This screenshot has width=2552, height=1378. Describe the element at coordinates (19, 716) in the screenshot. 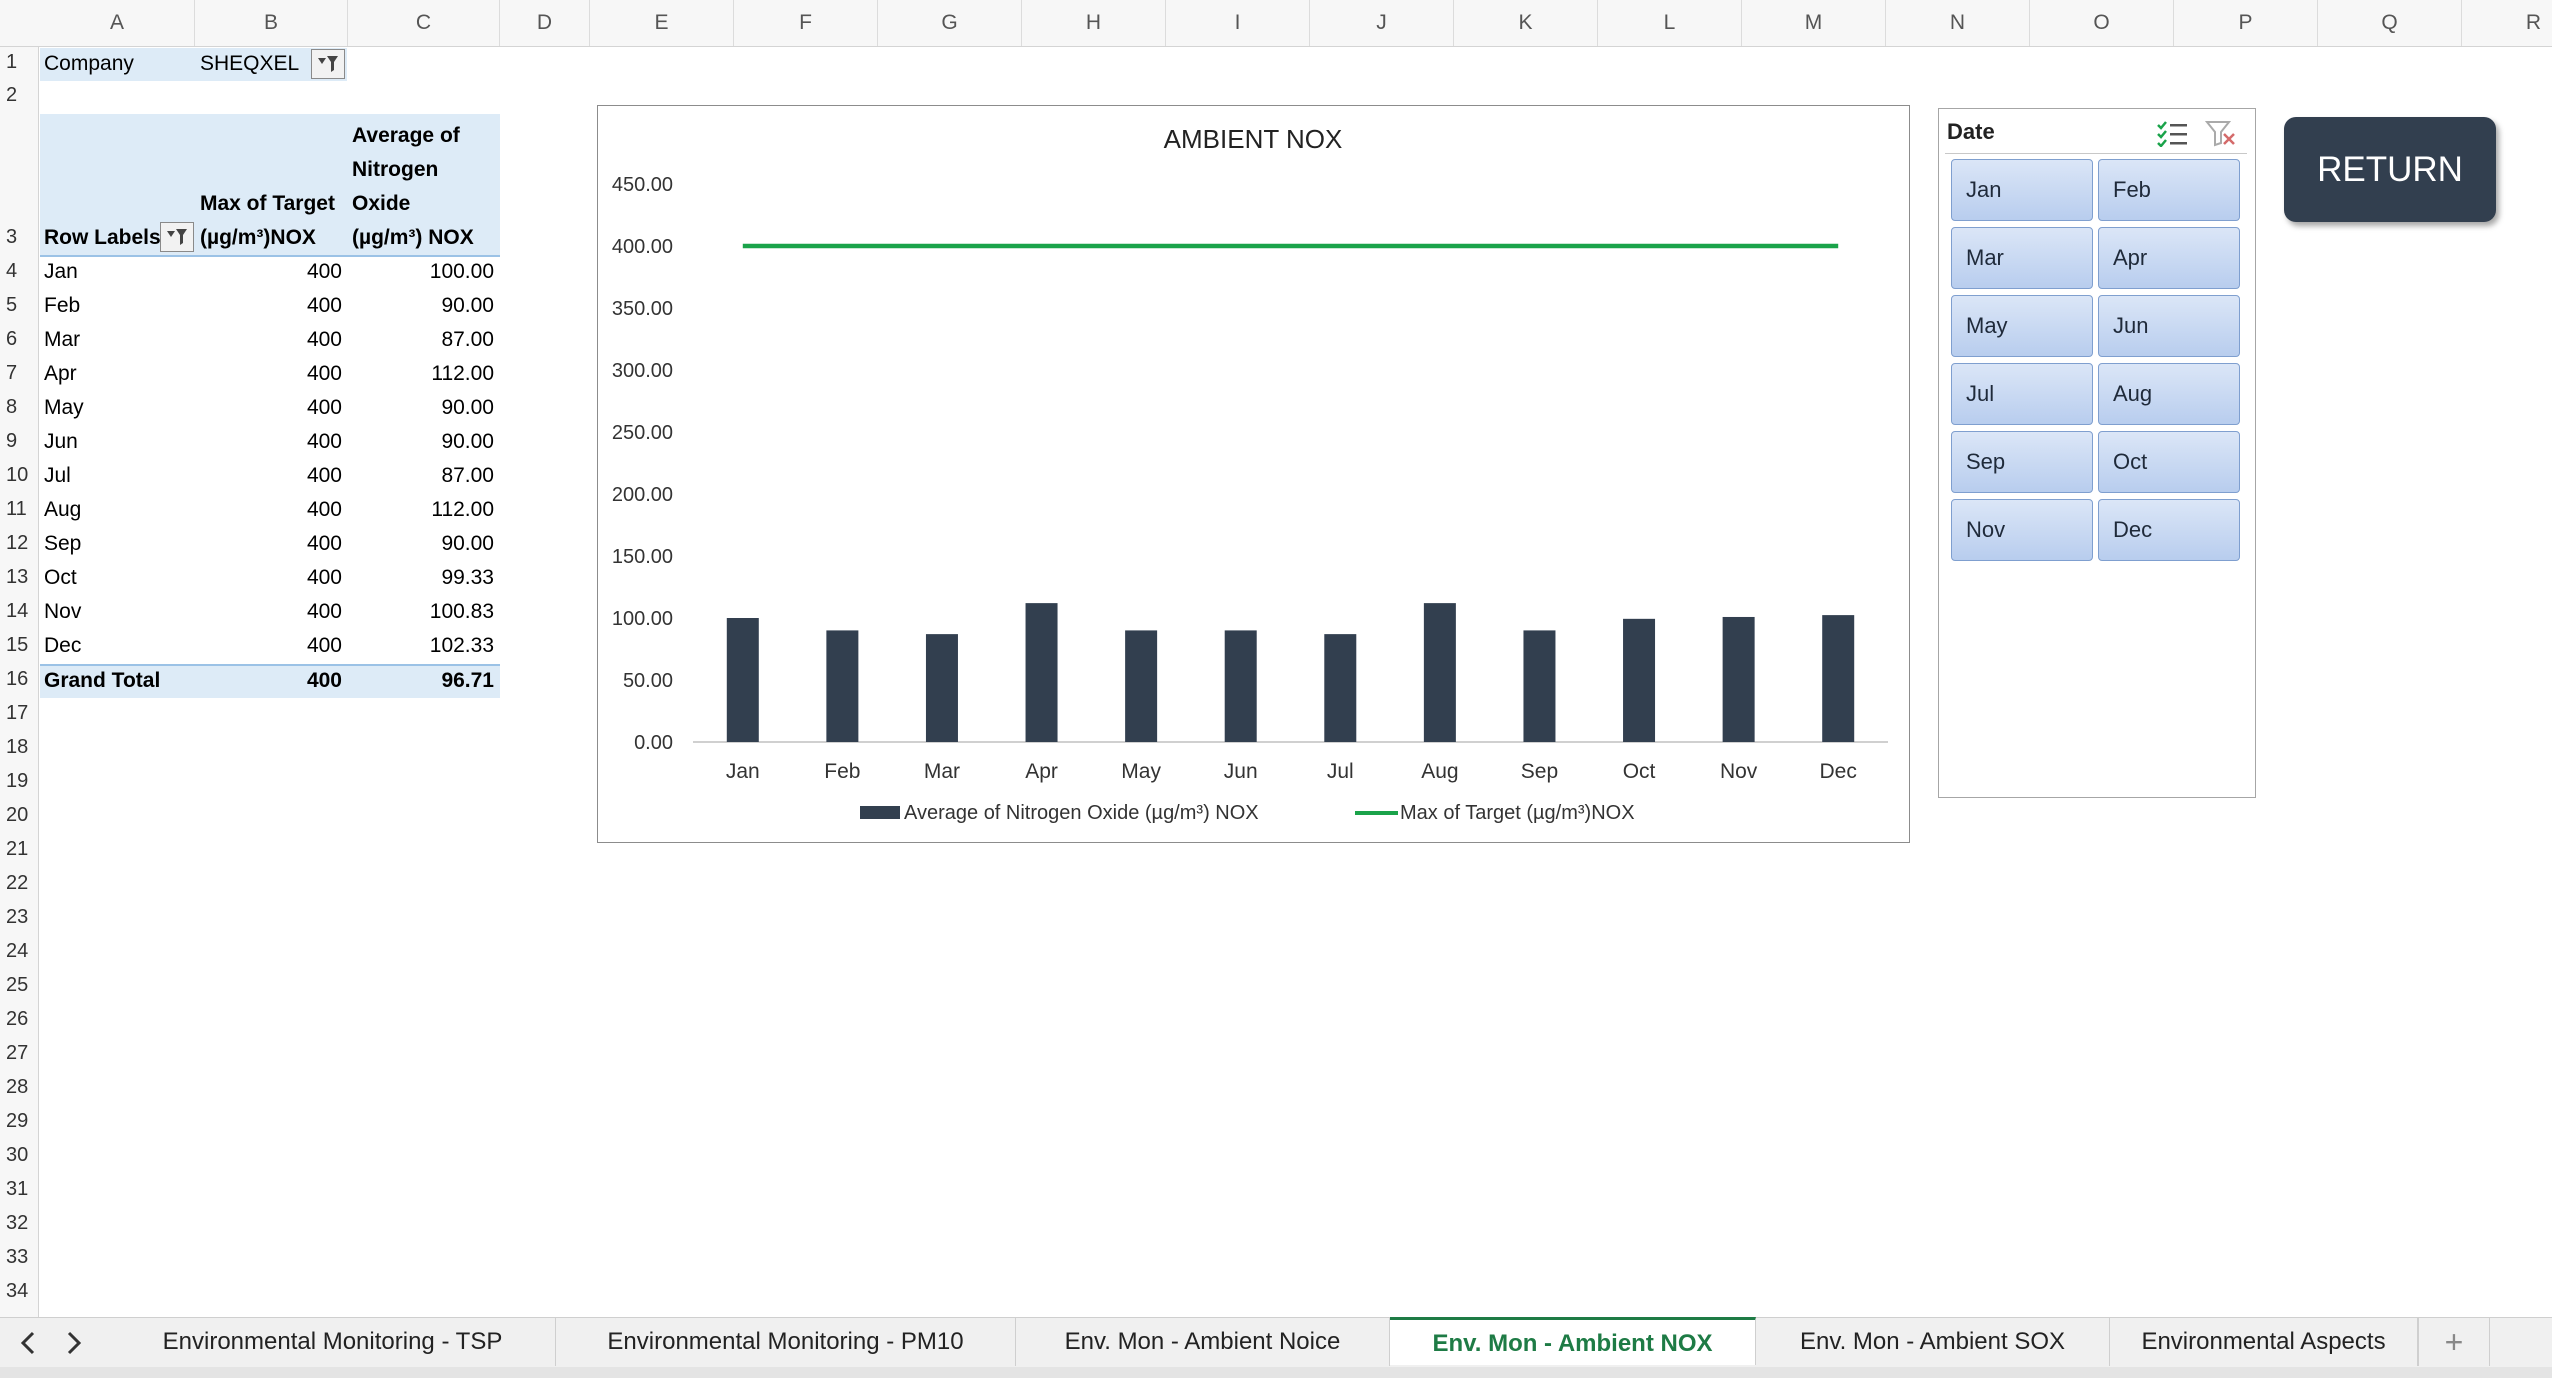

I see `row-header-17: 17` at that location.